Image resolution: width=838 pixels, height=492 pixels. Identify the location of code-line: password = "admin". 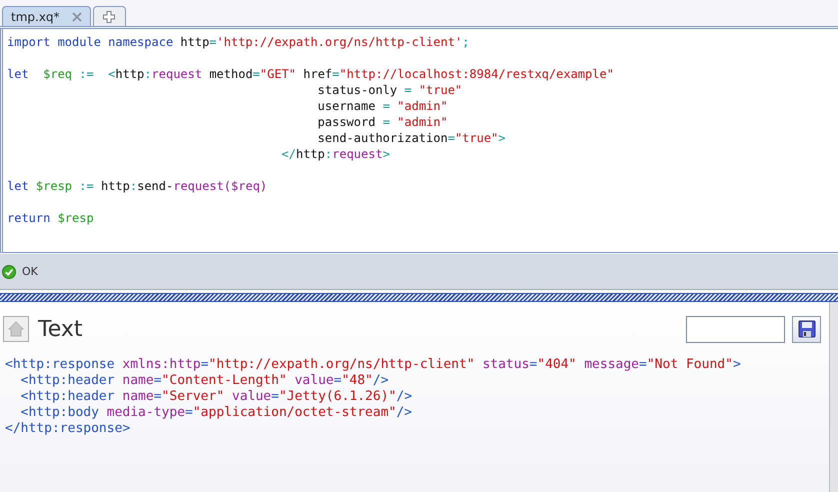
(382, 122).